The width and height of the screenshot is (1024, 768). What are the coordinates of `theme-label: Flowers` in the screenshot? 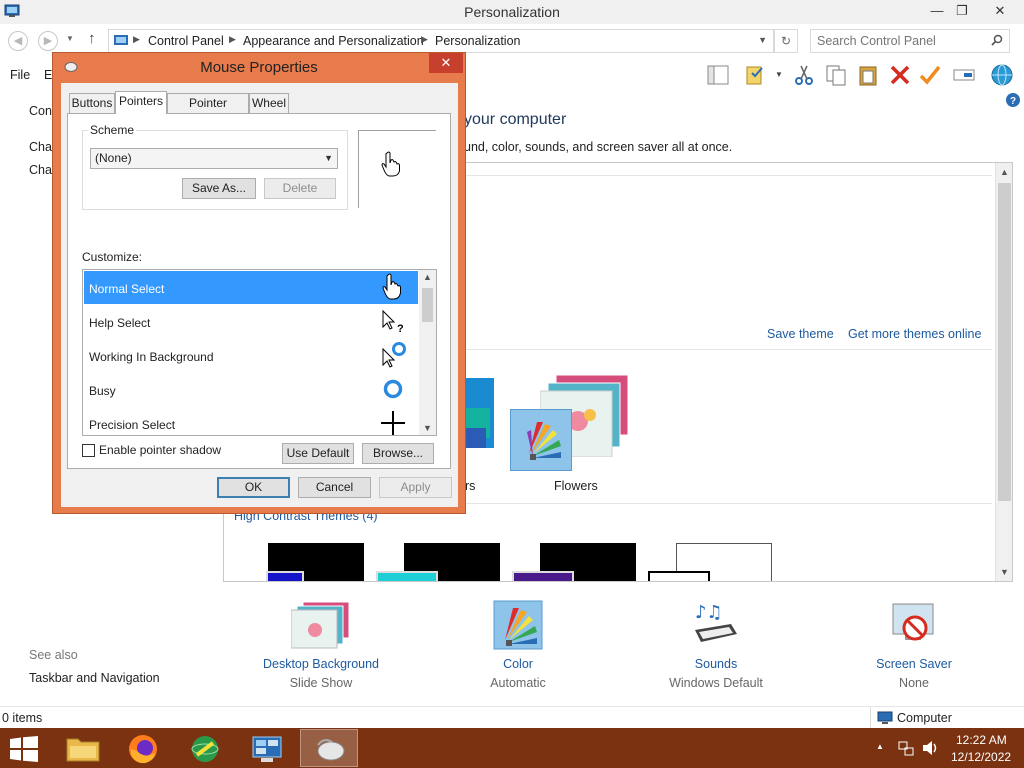 It's located at (576, 486).